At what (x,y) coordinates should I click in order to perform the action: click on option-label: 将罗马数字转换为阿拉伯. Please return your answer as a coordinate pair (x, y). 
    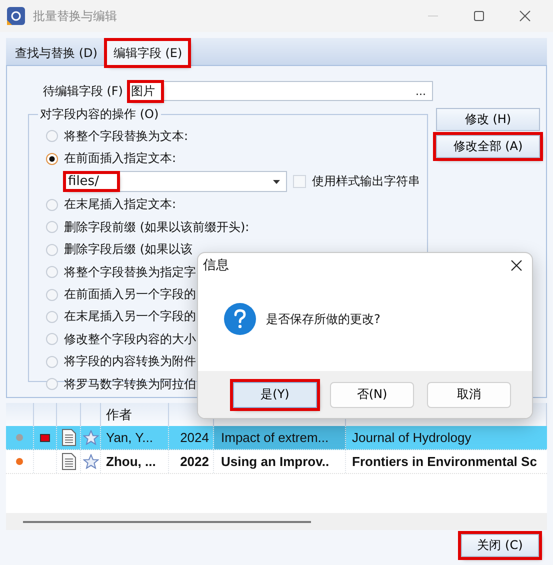
    Looking at the image, I should click on (130, 384).